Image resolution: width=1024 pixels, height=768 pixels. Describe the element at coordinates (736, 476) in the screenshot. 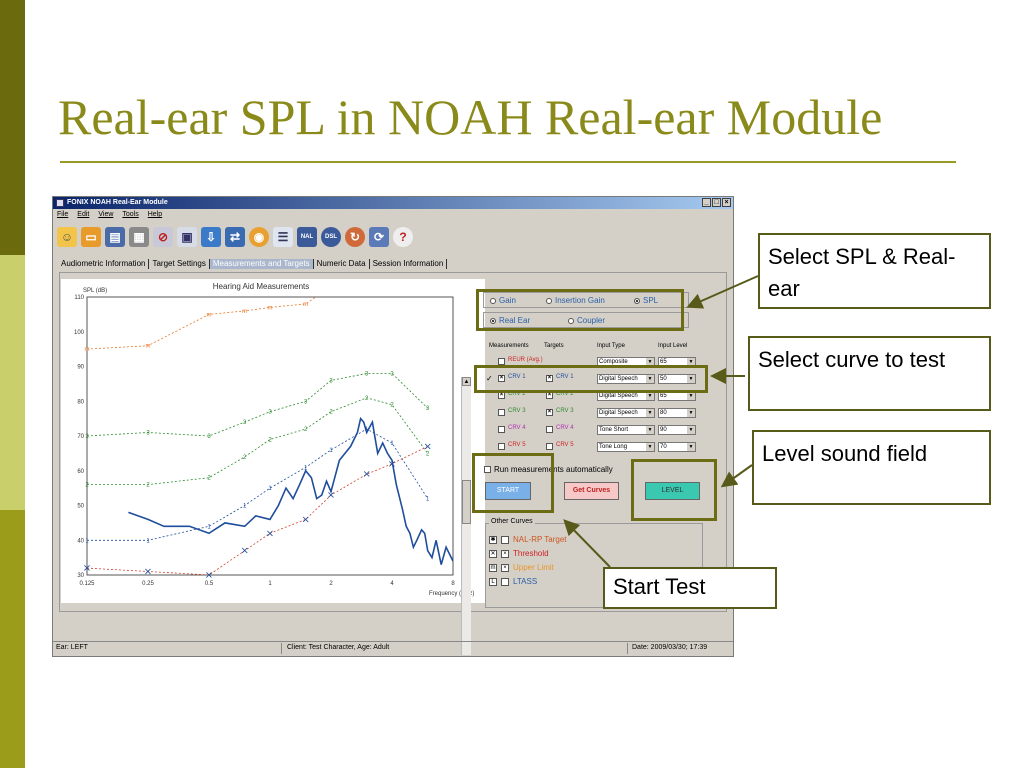

I see `arrow-to-level` at that location.